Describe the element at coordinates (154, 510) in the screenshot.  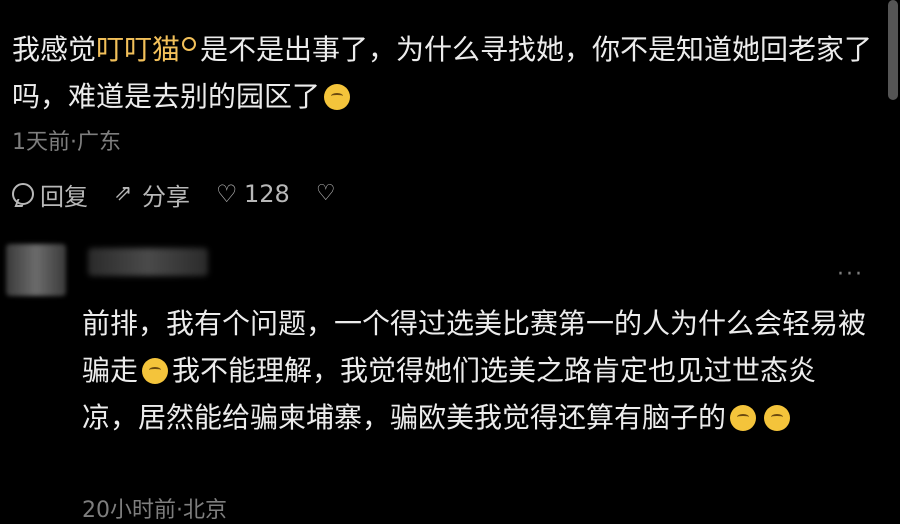
I see `comment-meta: 20小时前·北京` at that location.